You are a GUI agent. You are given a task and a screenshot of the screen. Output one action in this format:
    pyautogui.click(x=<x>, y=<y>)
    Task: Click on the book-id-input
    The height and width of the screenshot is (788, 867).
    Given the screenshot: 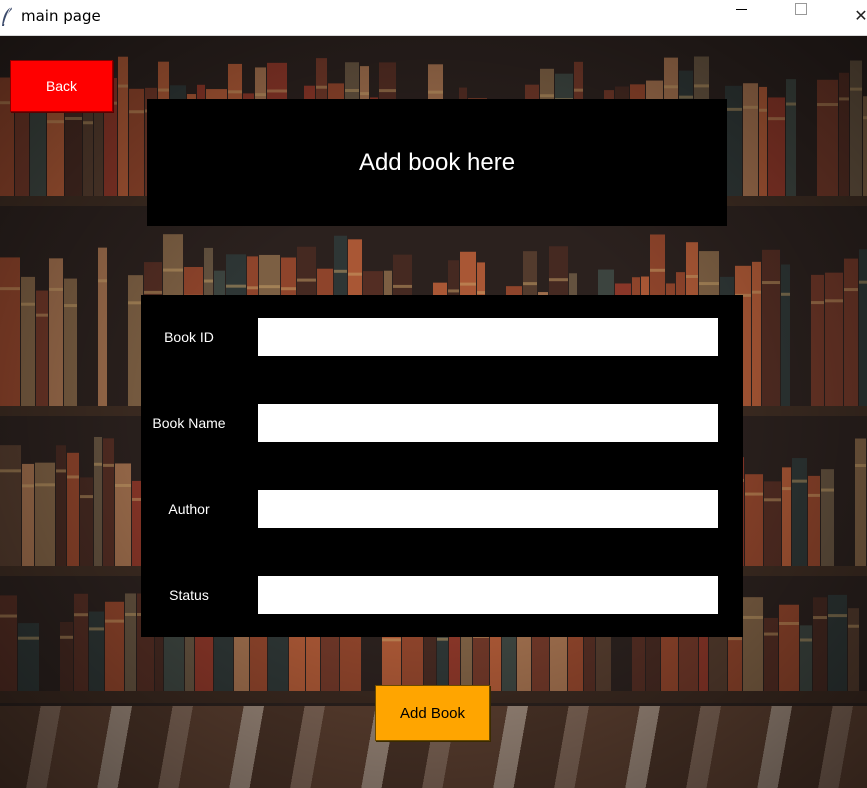 What is the action you would take?
    pyautogui.click(x=488, y=337)
    